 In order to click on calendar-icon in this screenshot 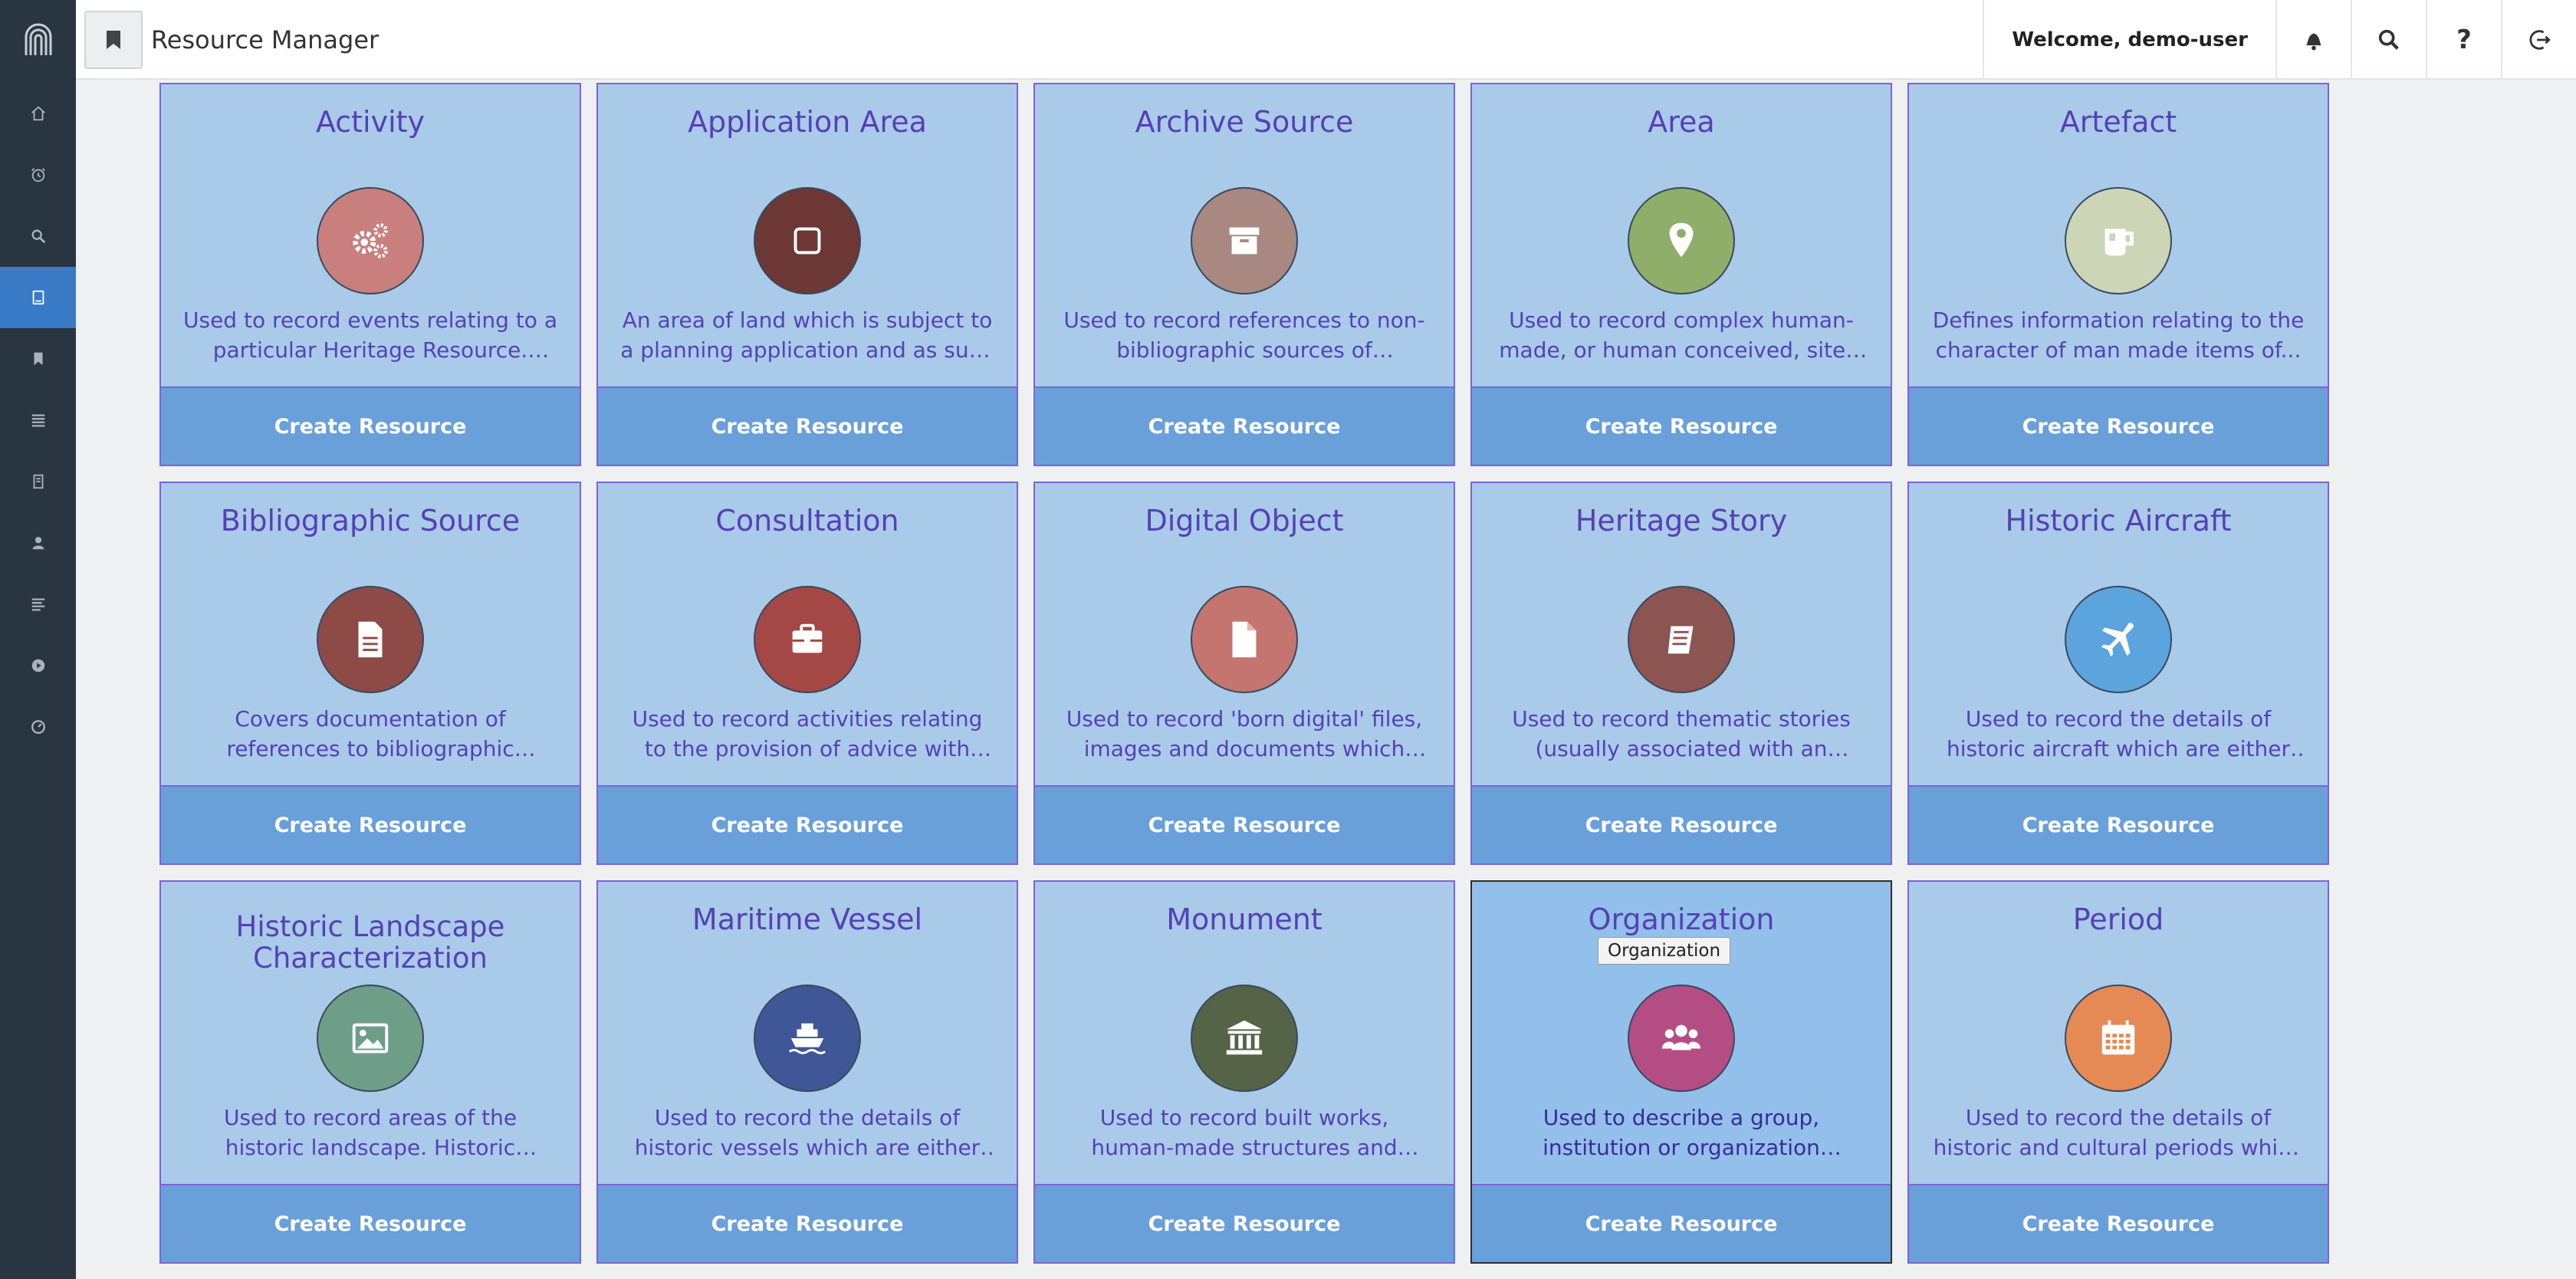, I will do `click(2118, 1038)`.